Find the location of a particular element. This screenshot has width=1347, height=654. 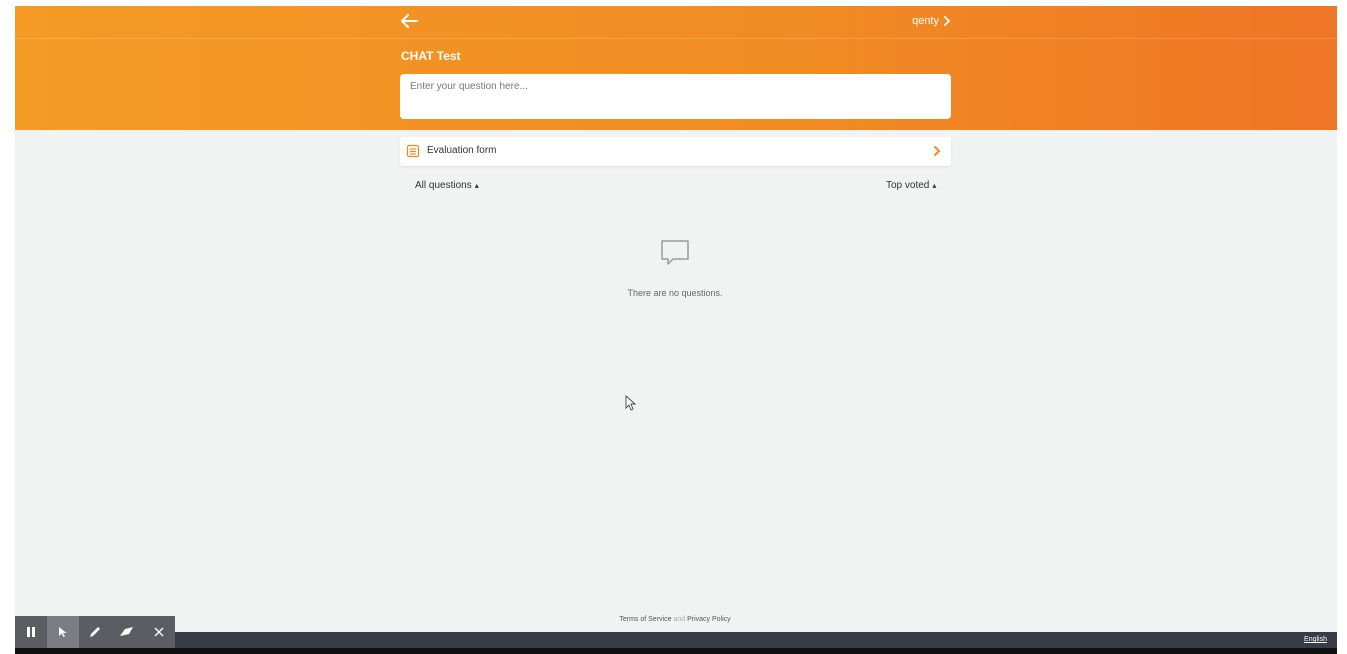

footer-links: Terms of Service and Privacy Policy is located at coordinates (675, 619).